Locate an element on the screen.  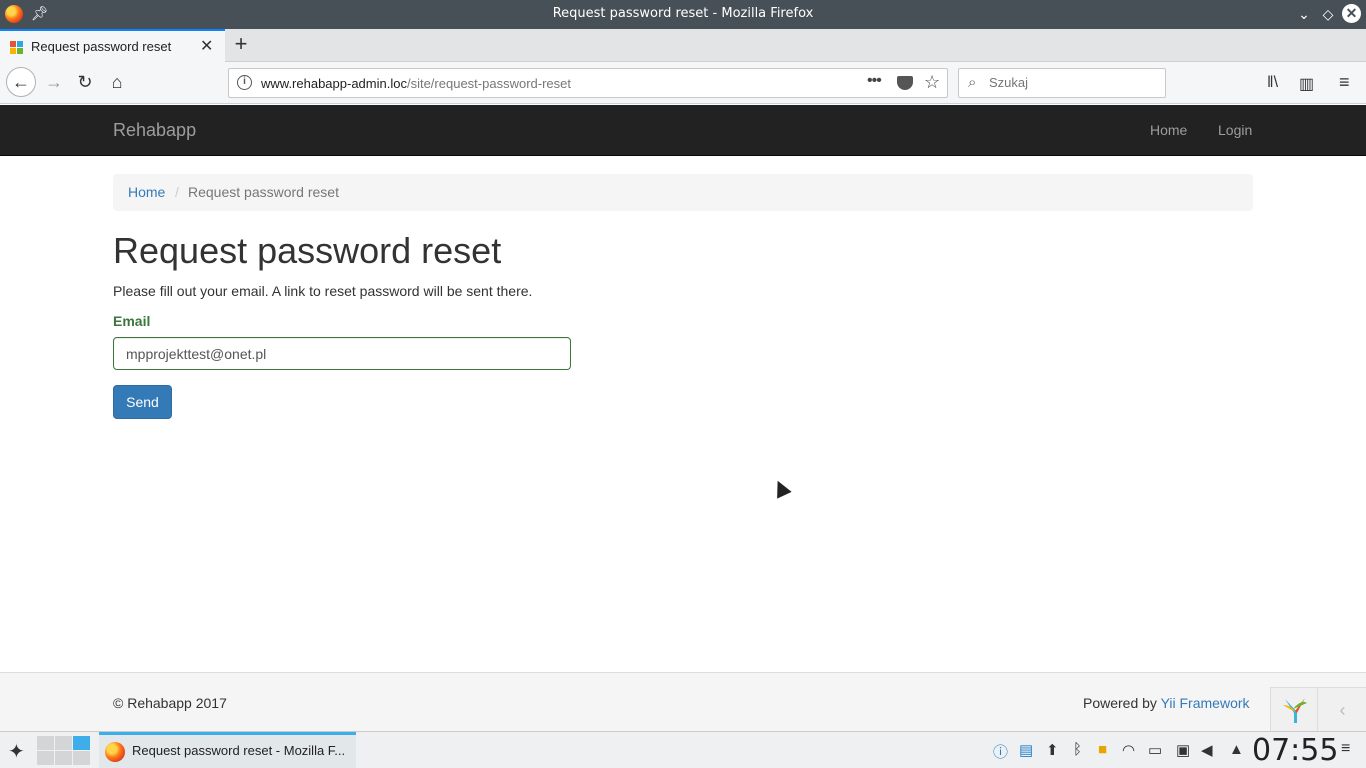
reload-button: ↻ is located at coordinates (85, 82).